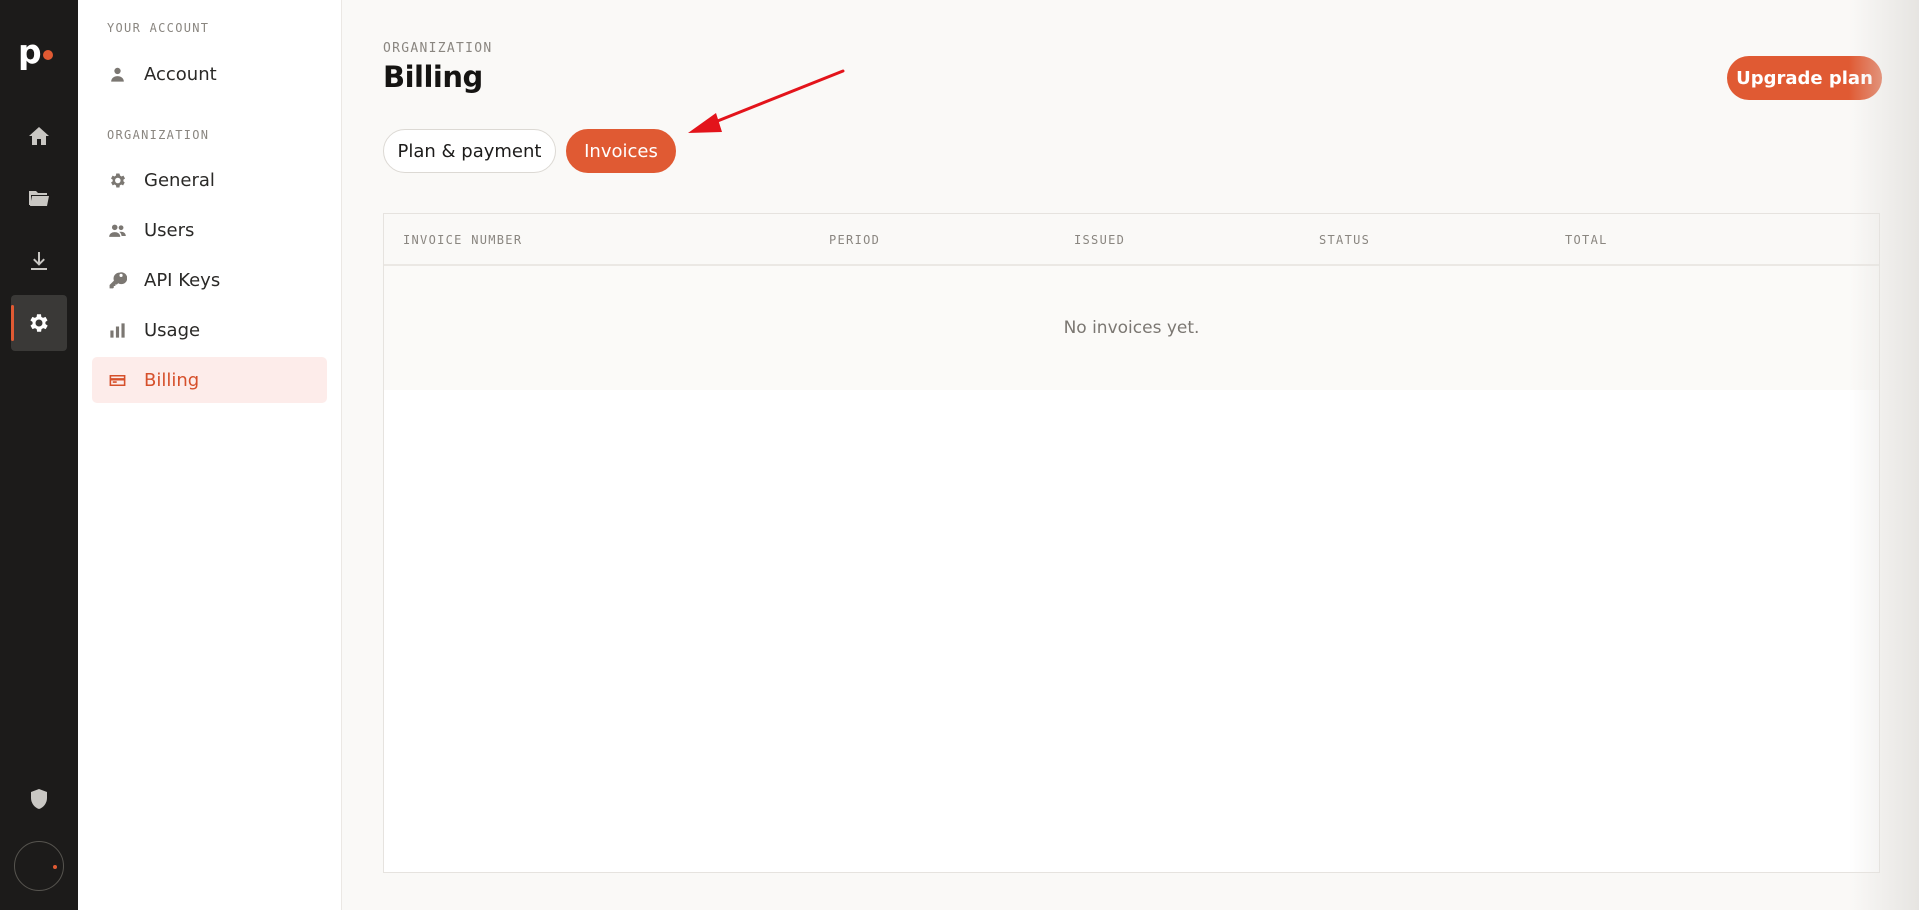  I want to click on rail-settings-button, so click(39, 323).